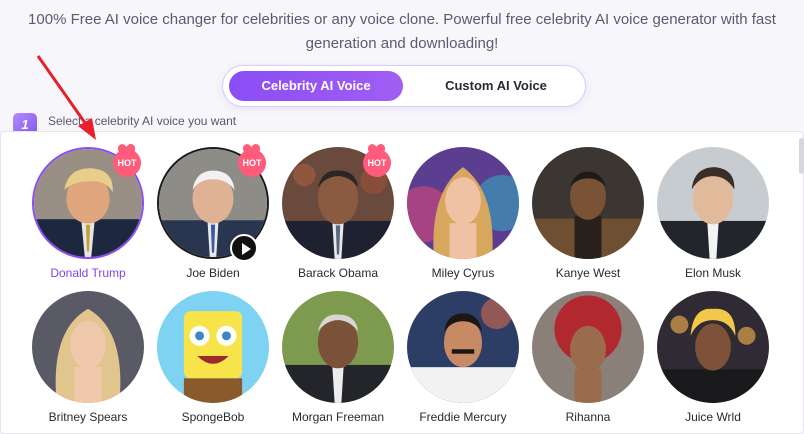 This screenshot has width=804, height=434. I want to click on voice-card-kanye-west: Kanye West, so click(588, 217).